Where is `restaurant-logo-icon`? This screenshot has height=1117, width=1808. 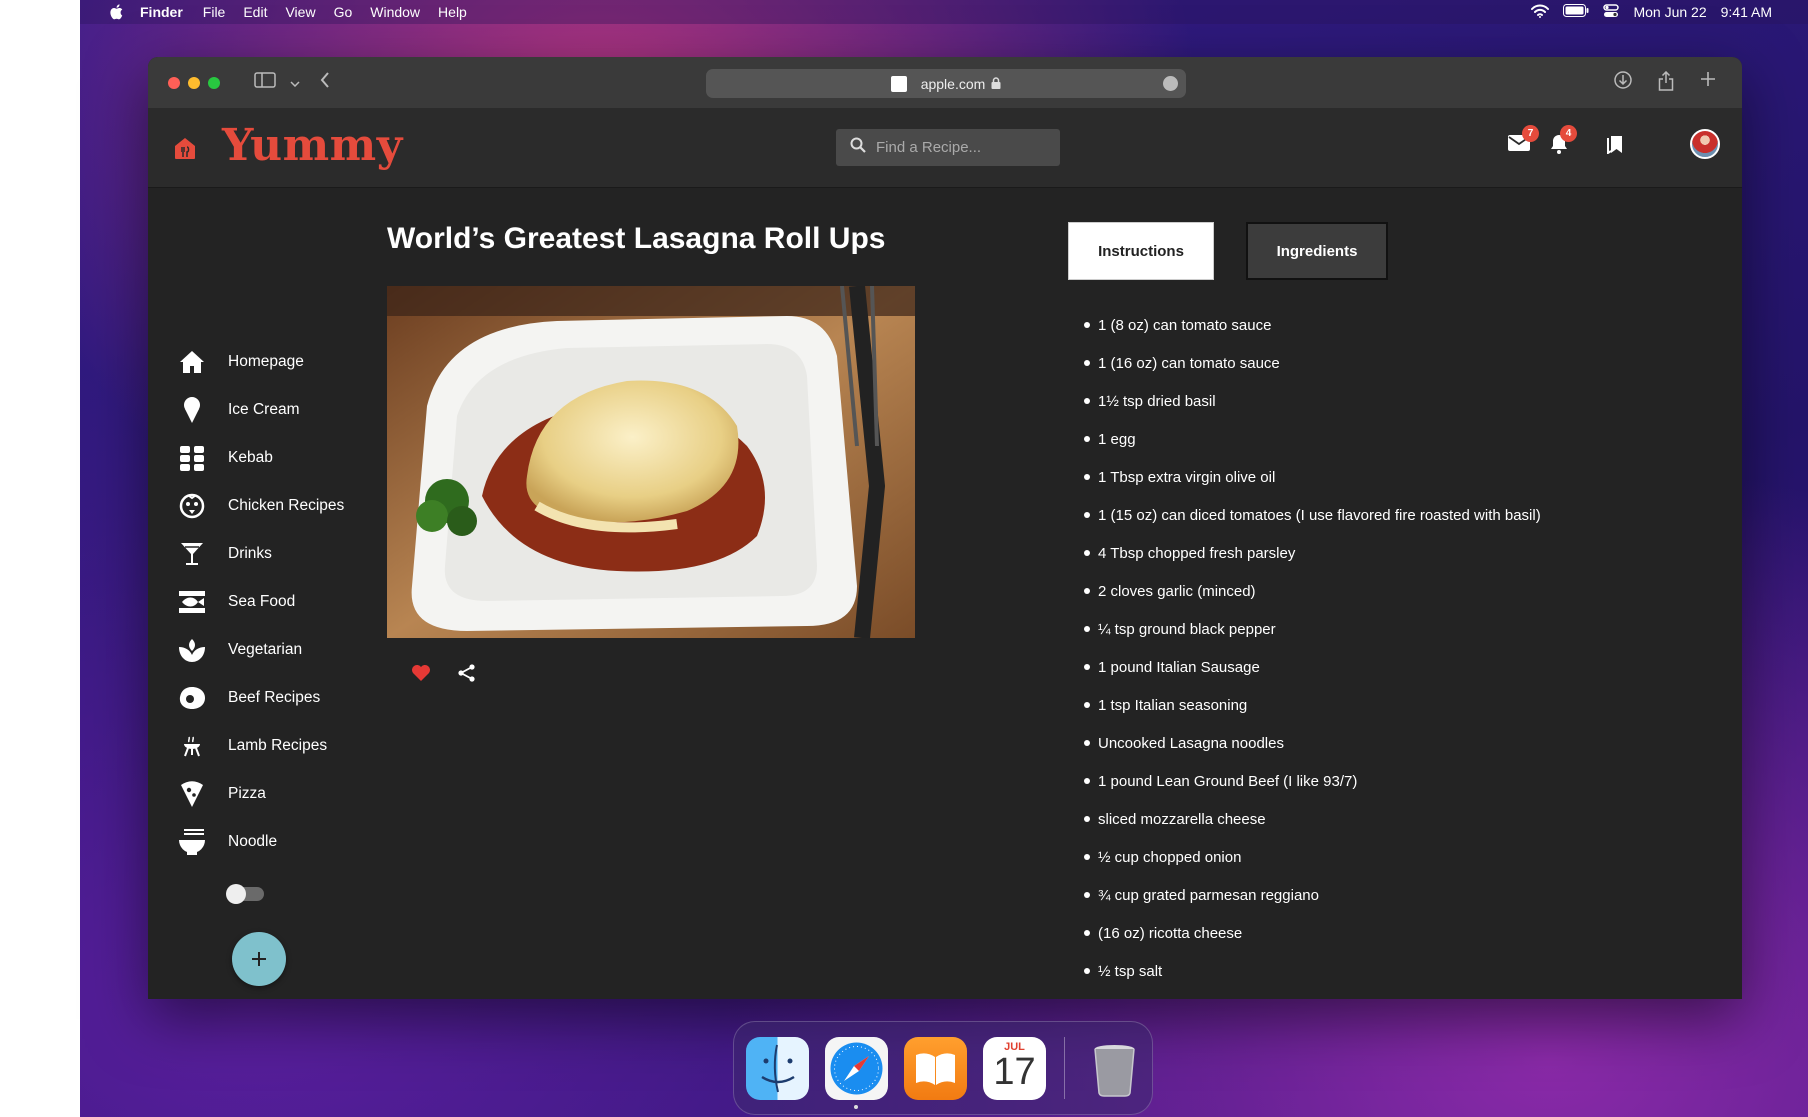
restaurant-logo-icon is located at coordinates (185, 150).